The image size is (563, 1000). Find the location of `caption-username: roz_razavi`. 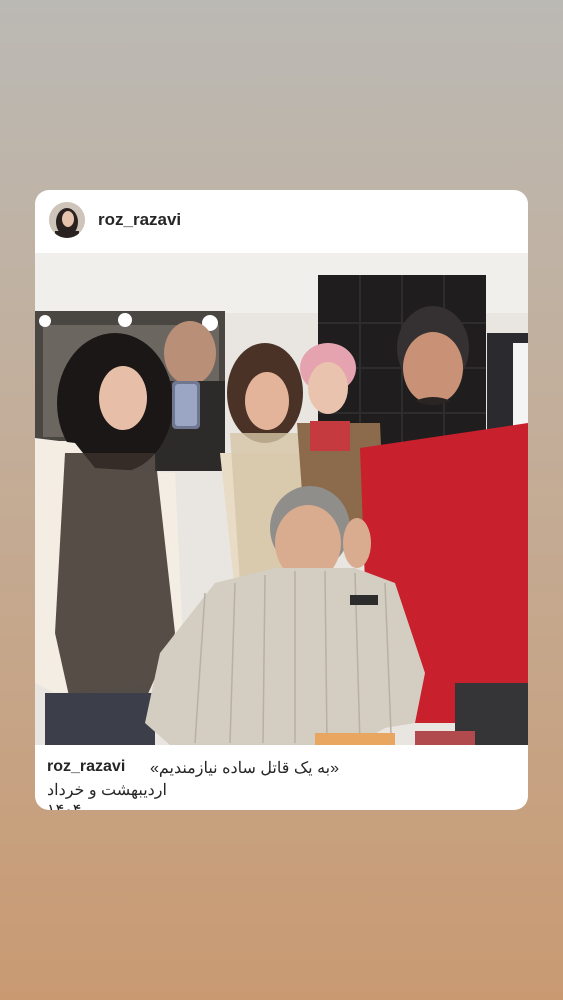

caption-username: roz_razavi is located at coordinates (86, 767).